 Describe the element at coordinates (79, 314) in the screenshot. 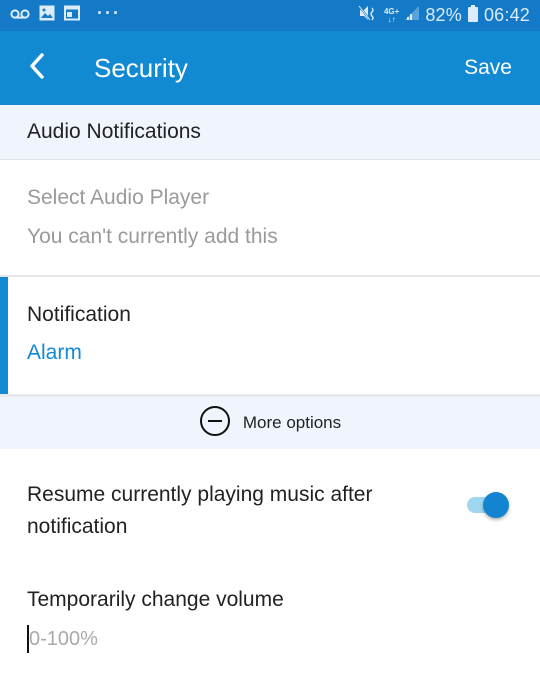

I see `notification-label: Notification` at that location.